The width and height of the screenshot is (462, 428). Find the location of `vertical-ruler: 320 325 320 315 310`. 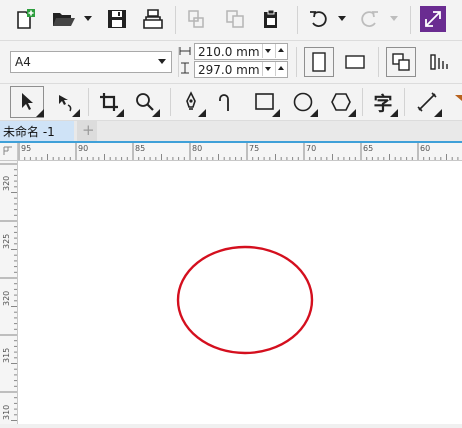

vertical-ruler: 320 325 320 315 310 is located at coordinates (9, 292).